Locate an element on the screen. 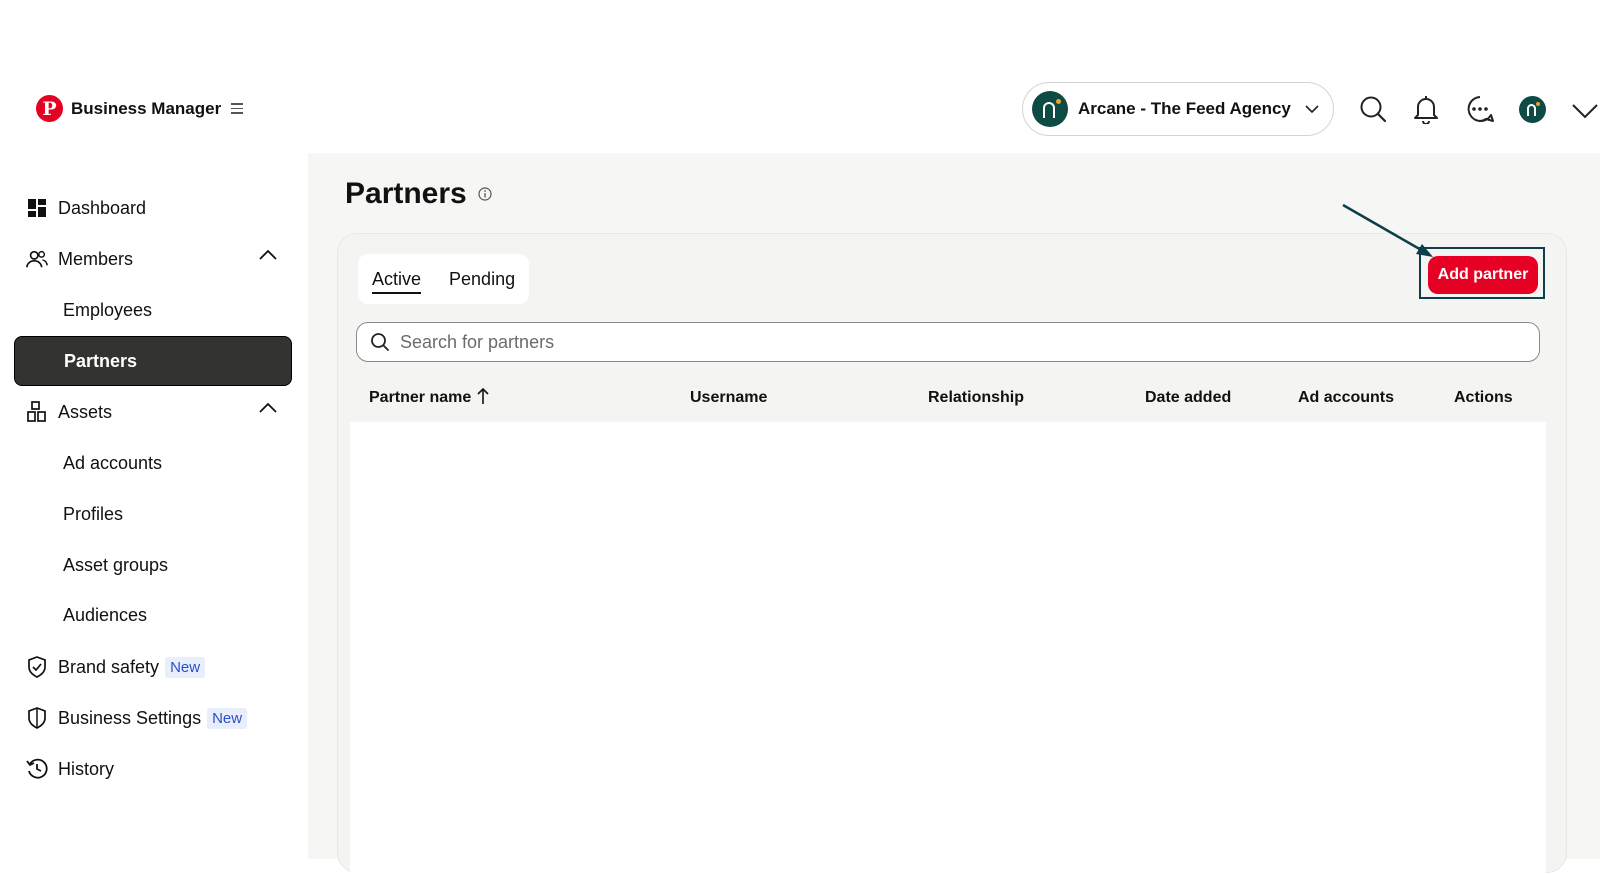  members-icon is located at coordinates (37, 259).